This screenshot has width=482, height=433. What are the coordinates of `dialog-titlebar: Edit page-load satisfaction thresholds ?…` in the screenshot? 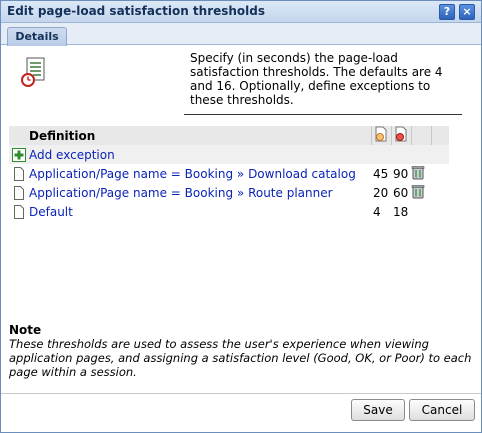 It's located at (241, 12).